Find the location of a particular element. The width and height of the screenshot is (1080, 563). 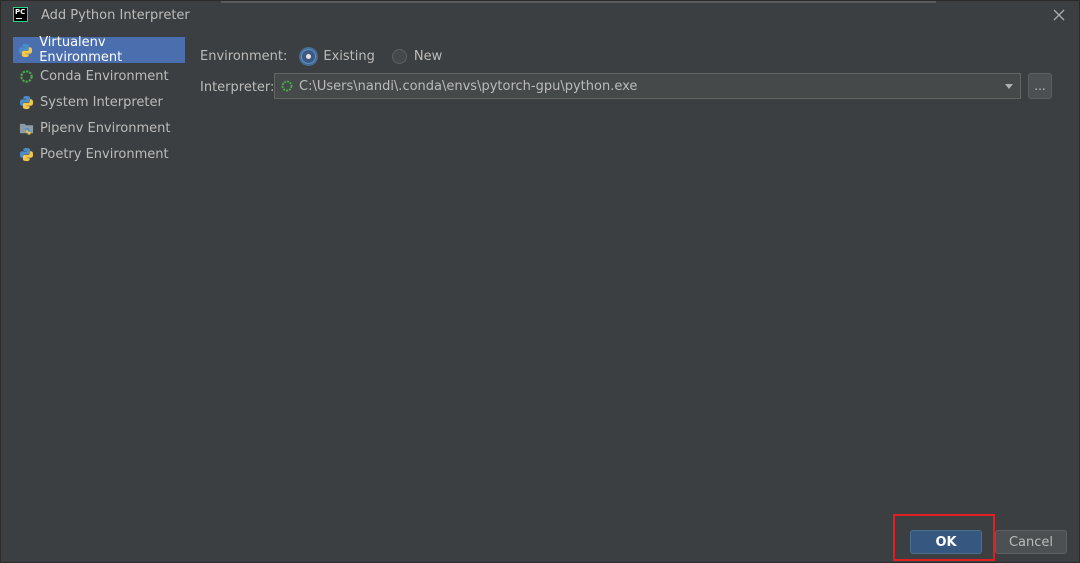

radio-new: New is located at coordinates (417, 56).